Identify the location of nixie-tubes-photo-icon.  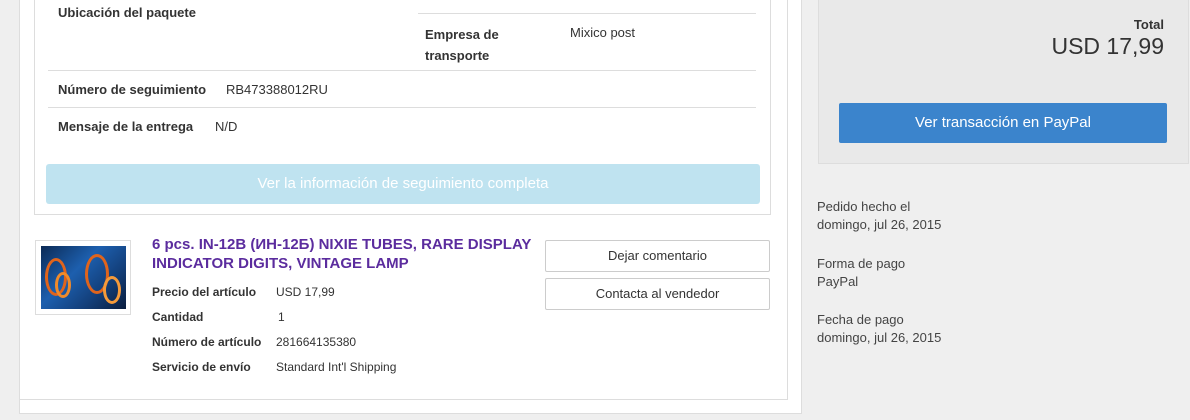
(83, 277).